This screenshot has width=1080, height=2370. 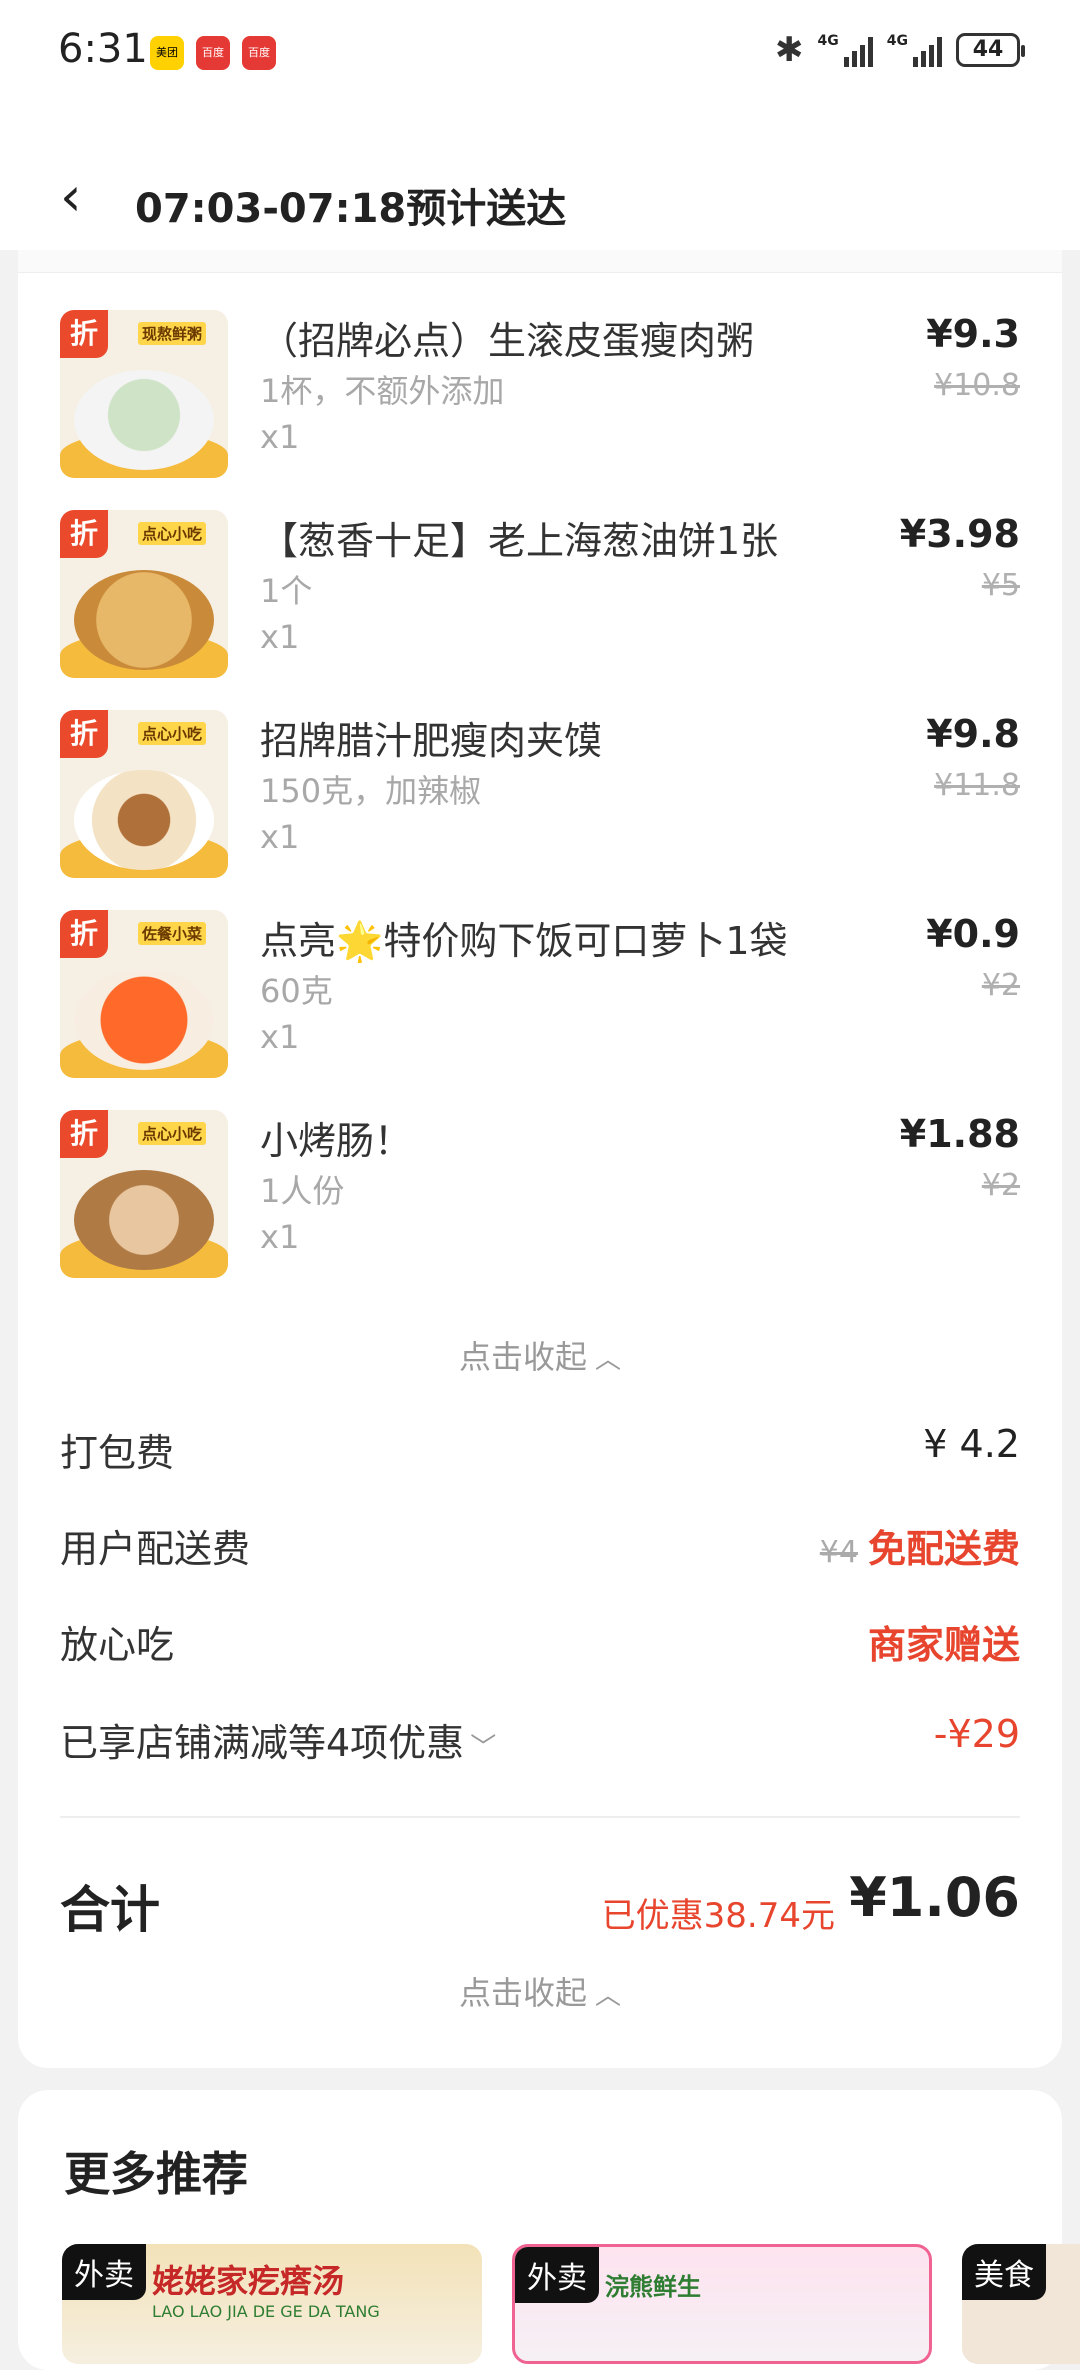 I want to click on item-price: ¥0.9, so click(x=973, y=934).